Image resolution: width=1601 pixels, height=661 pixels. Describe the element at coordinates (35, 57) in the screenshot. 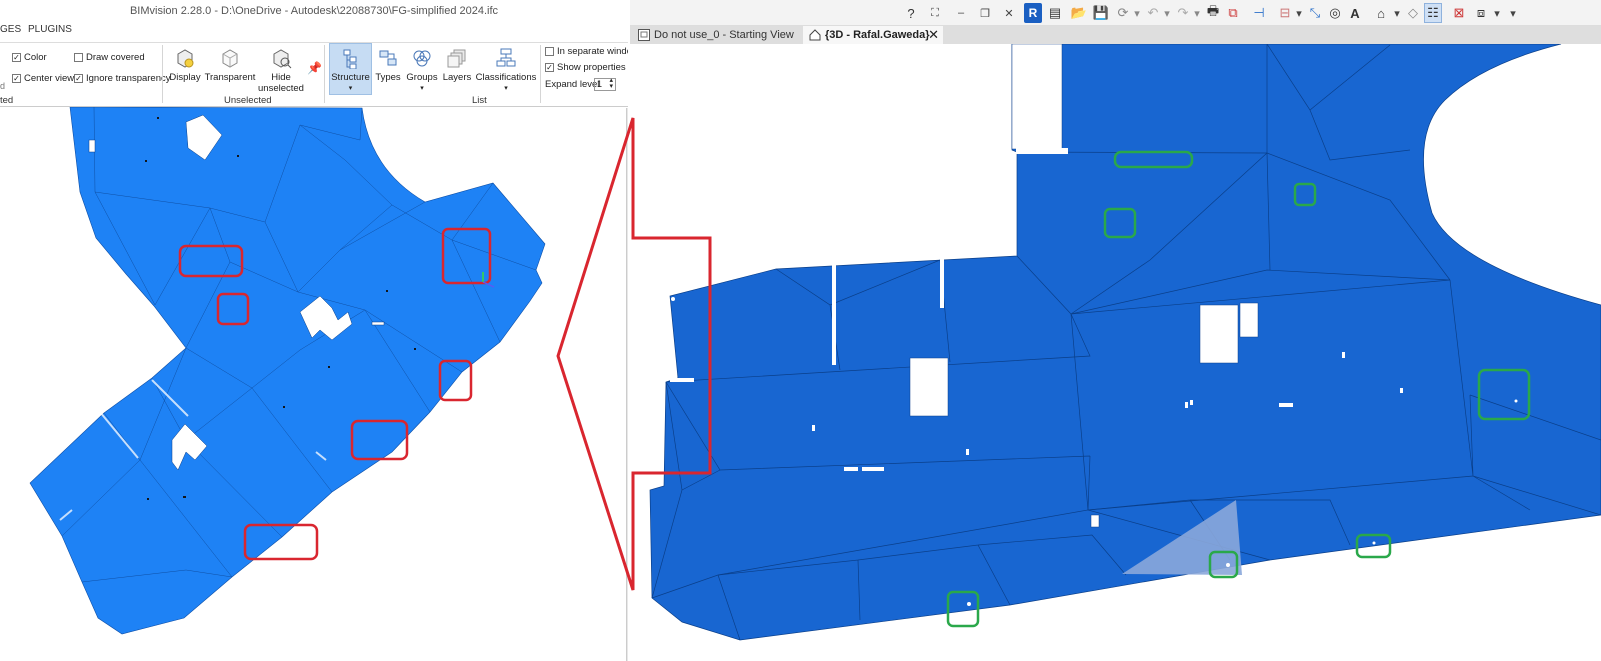

I see `checkbox-label: Color` at that location.